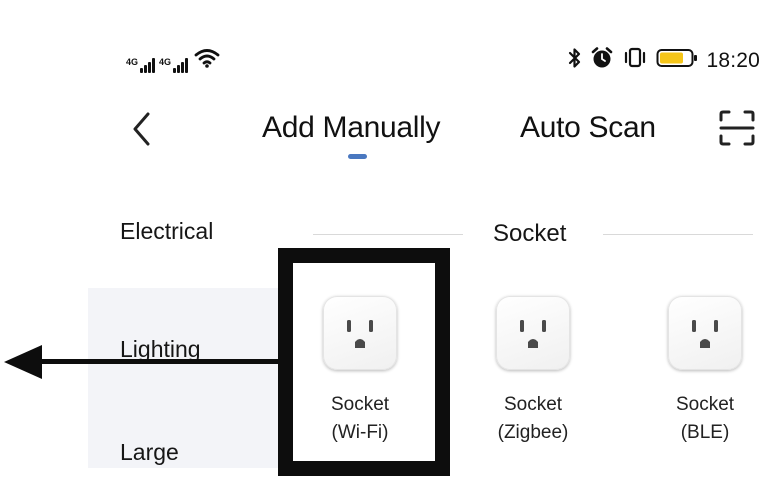  What do you see at coordinates (575, 60) in the screenshot?
I see `bluetooth-icon` at bounding box center [575, 60].